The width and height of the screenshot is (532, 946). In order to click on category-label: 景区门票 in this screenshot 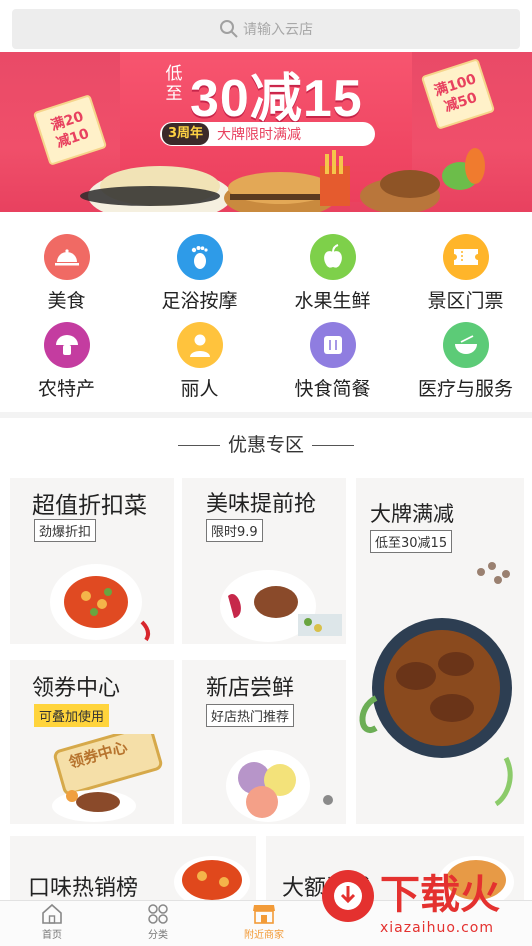, I will do `click(465, 301)`.